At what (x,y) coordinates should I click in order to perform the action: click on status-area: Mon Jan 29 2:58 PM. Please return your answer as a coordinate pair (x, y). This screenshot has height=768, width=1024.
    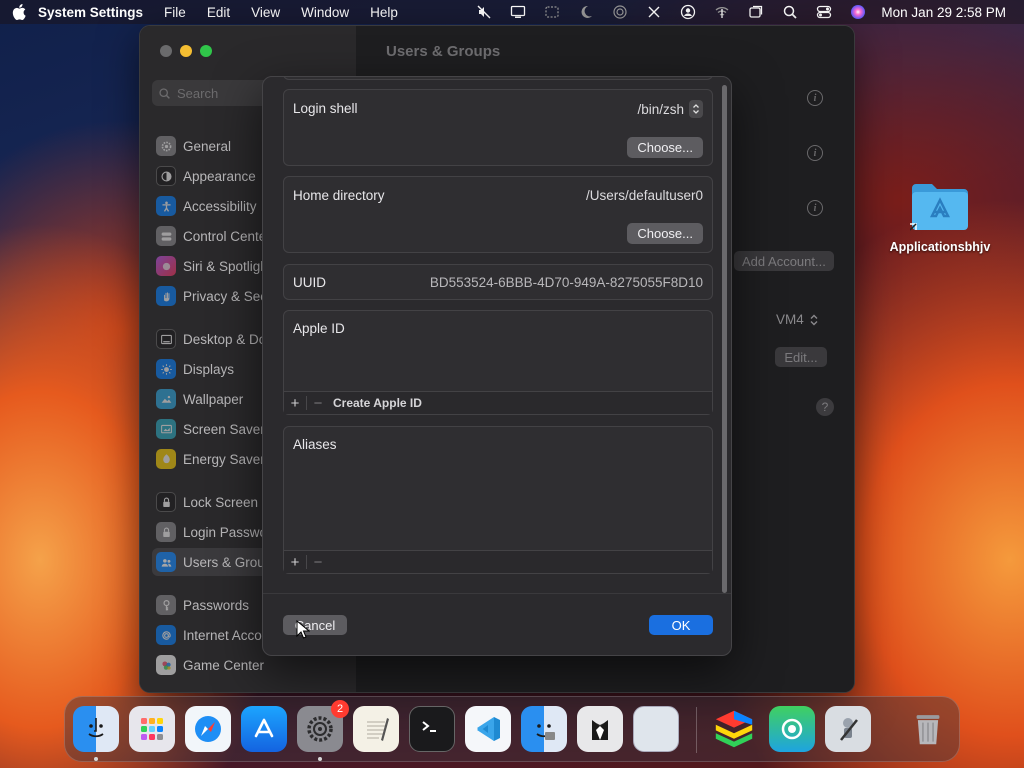
    Looking at the image, I should click on (745, 12).